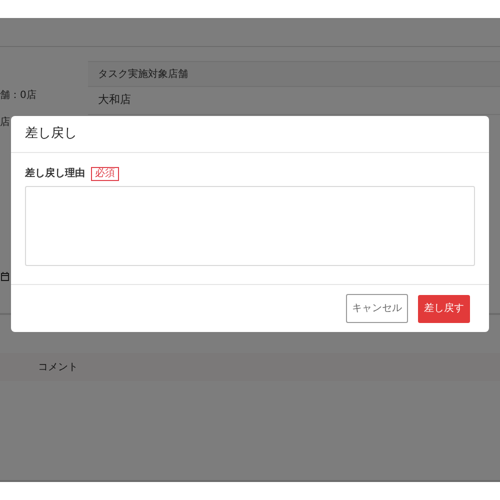  I want to click on dialog-title: 差し戻し, so click(51, 134).